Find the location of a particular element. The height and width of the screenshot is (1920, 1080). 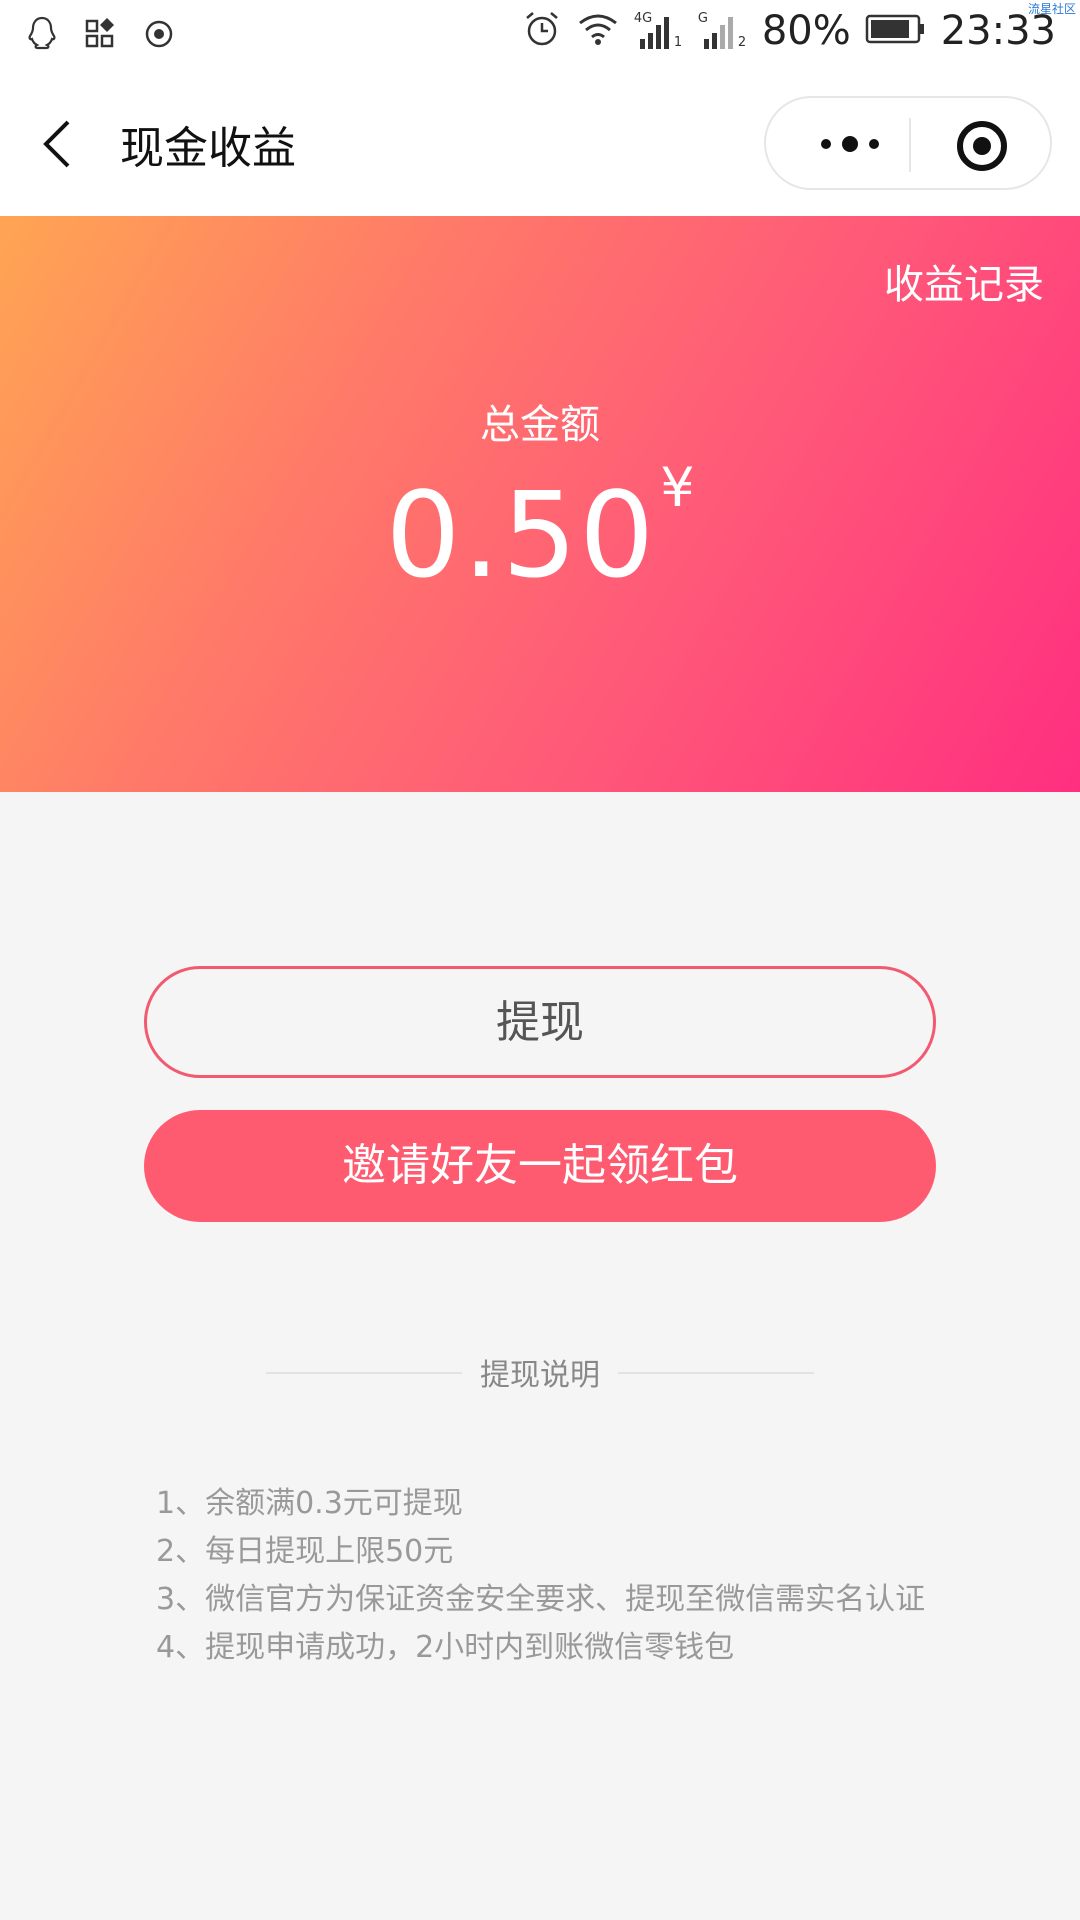

signal-icon: 4G 1 is located at coordinates (659, 31).